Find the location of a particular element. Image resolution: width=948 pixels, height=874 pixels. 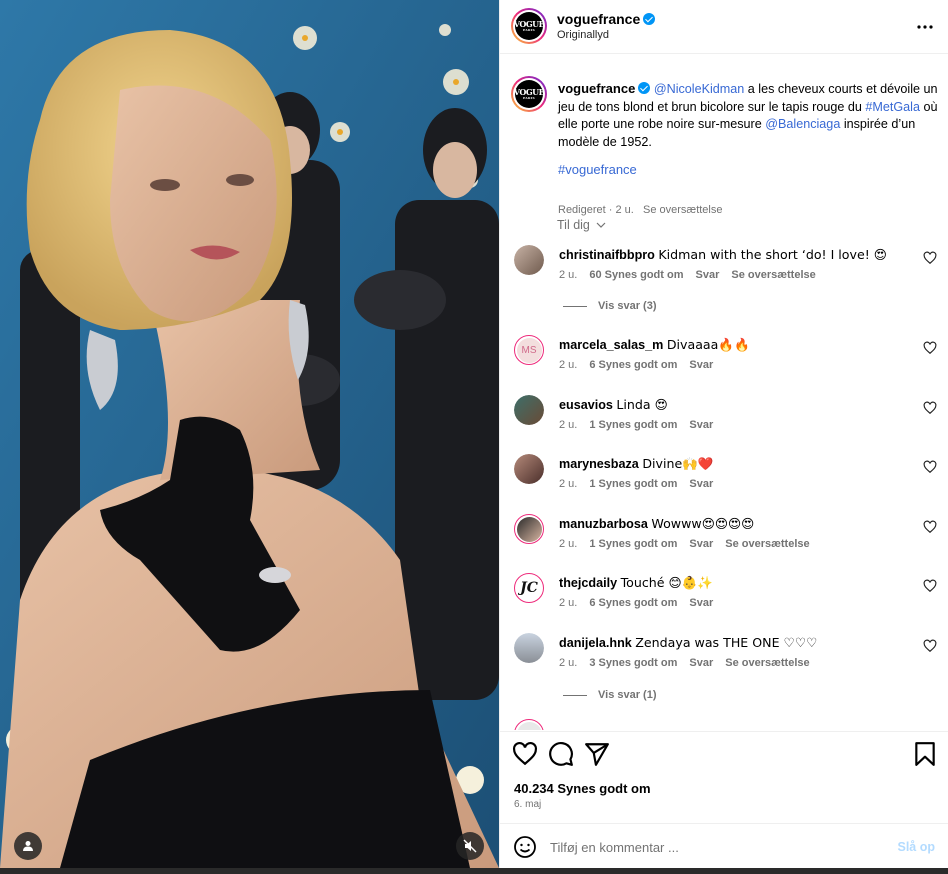

commenter-username: manuzbarbosa is located at coordinates (603, 524).